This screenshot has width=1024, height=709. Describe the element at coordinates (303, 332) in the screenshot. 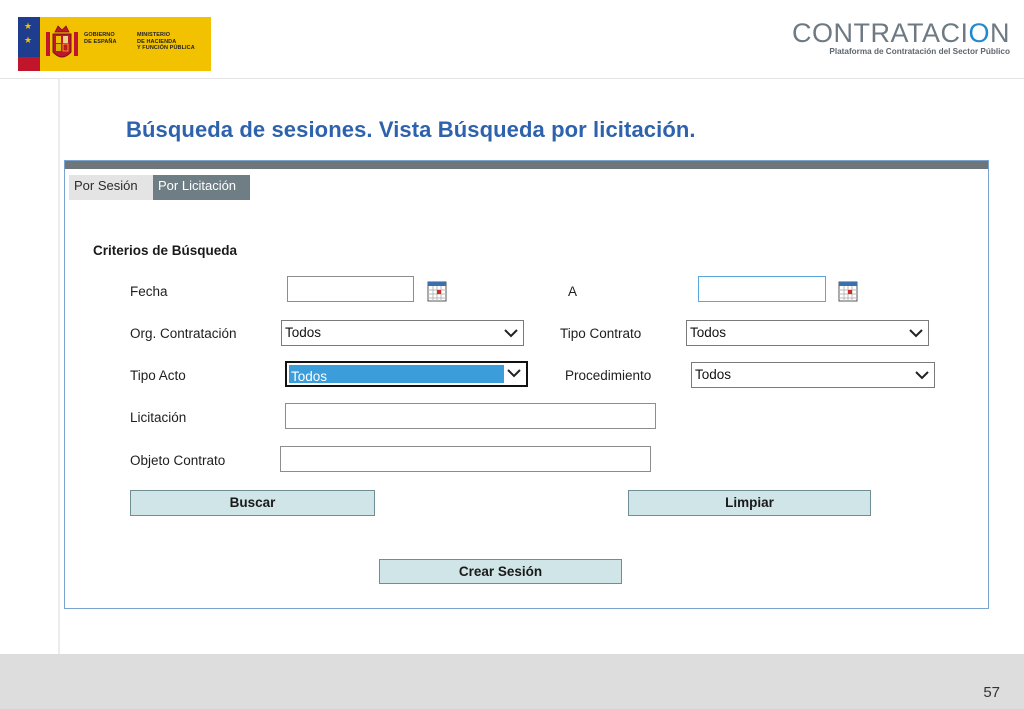

I see `org-contratacion-value: Todos` at that location.